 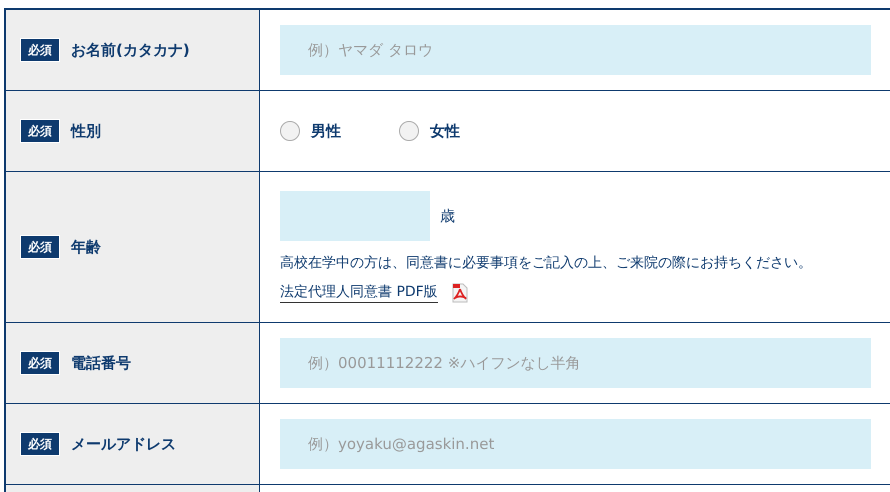 What do you see at coordinates (359, 292) in the screenshot?
I see `consent-pdf-link: 法定代理人同意書 PDF版` at bounding box center [359, 292].